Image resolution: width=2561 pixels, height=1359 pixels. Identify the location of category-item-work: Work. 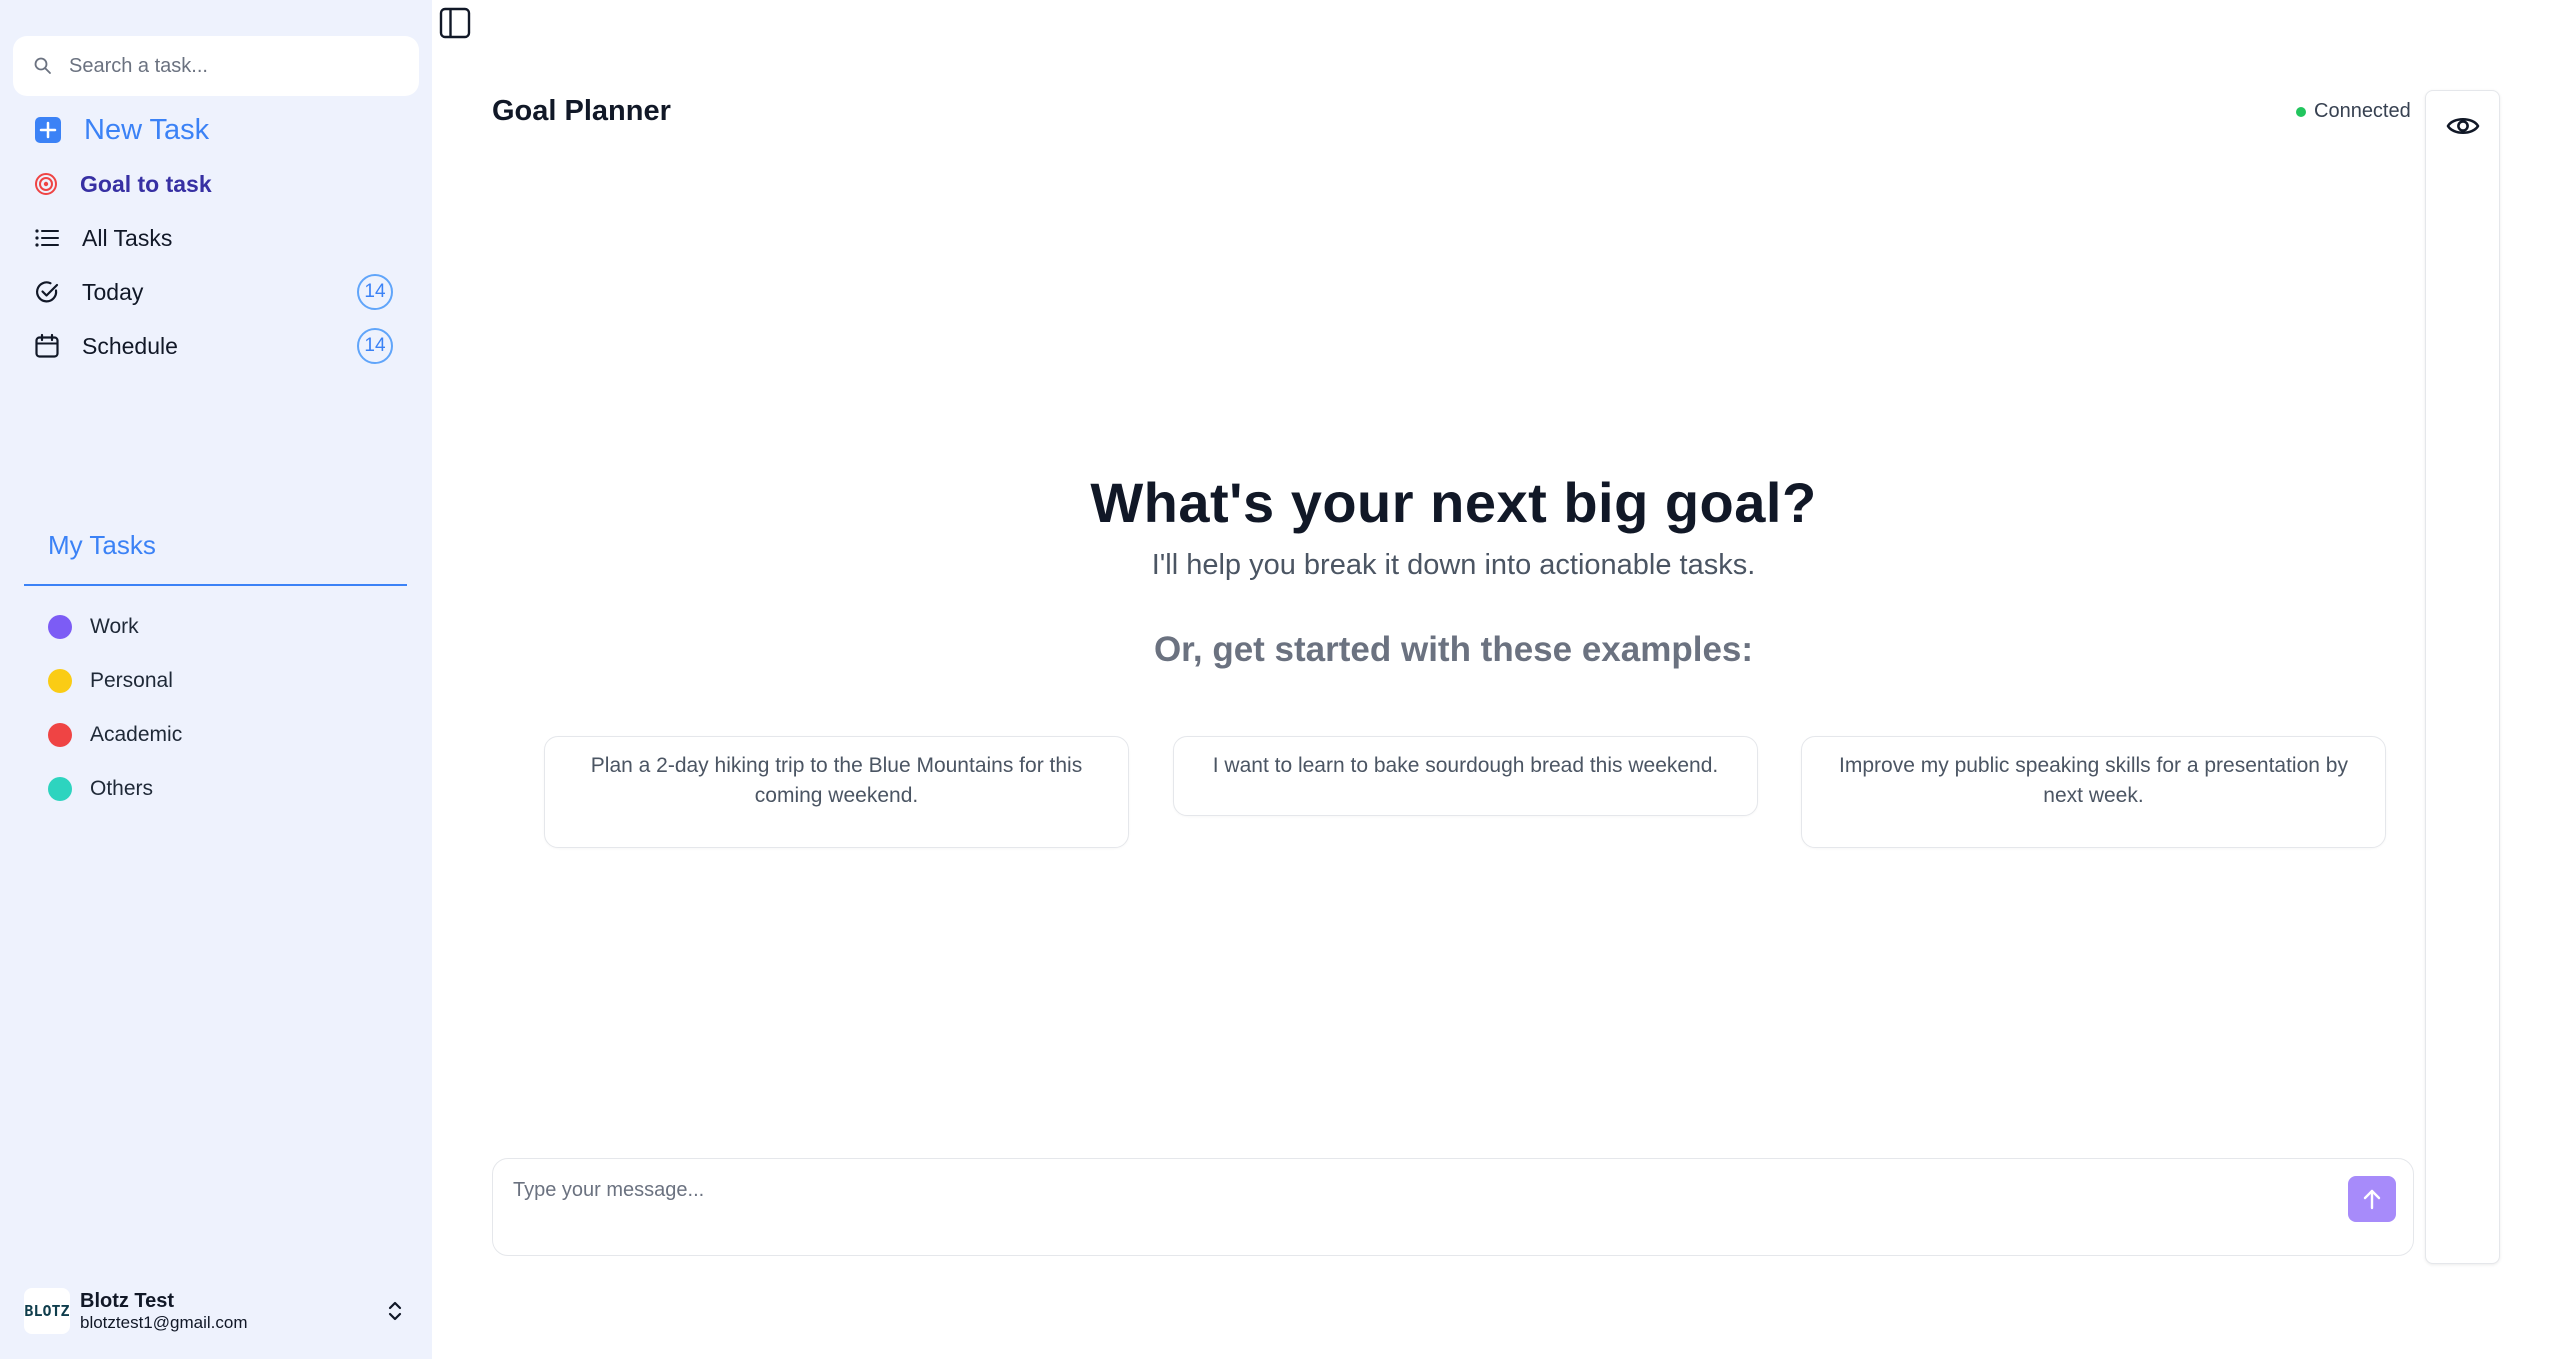
(93, 627).